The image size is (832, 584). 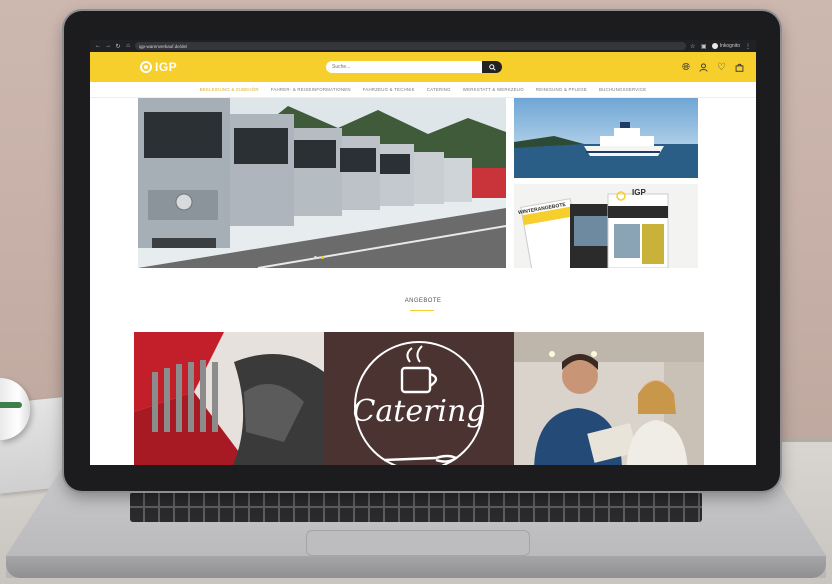 What do you see at coordinates (748, 46) in the screenshot?
I see `browser-menu-icon: ⋮` at bounding box center [748, 46].